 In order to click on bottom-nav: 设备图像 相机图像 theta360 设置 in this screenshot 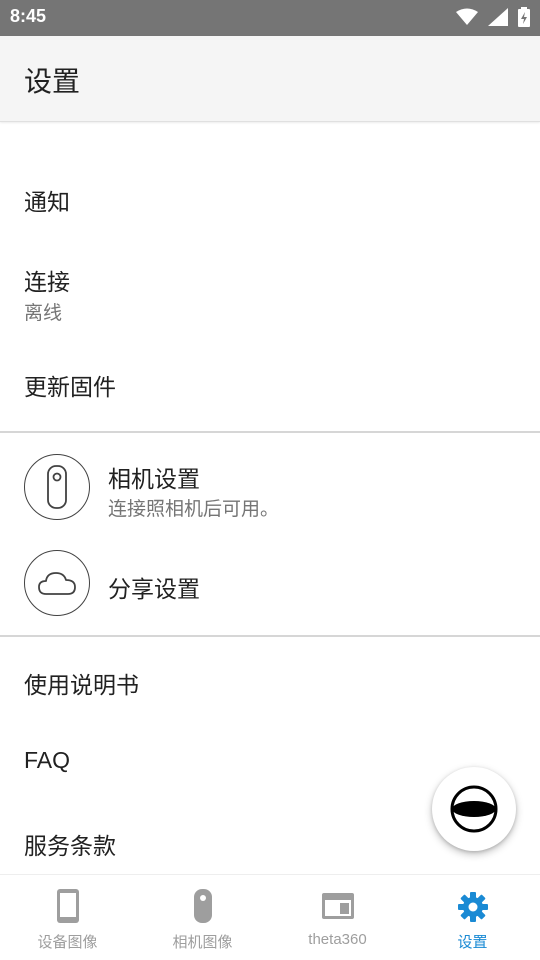, I will do `click(270, 917)`.